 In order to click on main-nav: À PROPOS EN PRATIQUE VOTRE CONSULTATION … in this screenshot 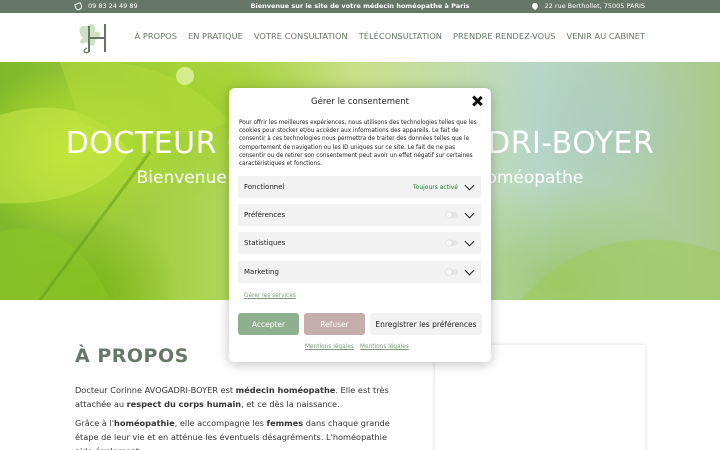, I will do `click(390, 36)`.